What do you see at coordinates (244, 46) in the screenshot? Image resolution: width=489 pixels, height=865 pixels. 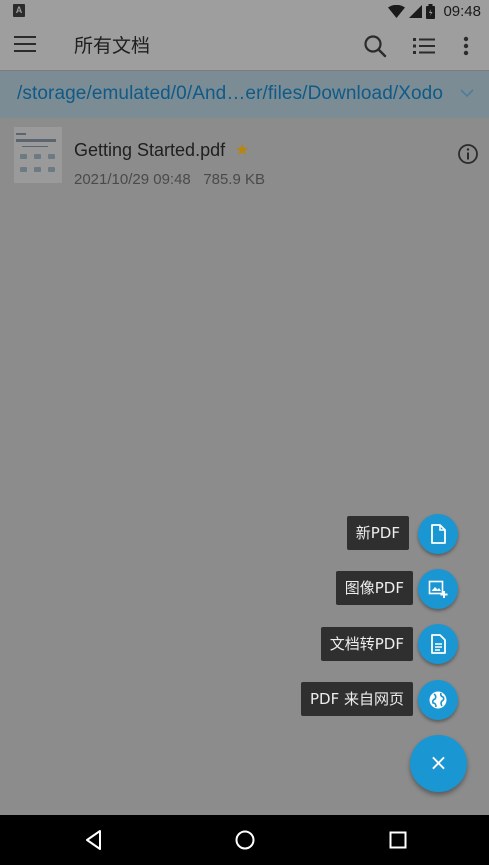 I see `app-bar: 所有文档` at bounding box center [244, 46].